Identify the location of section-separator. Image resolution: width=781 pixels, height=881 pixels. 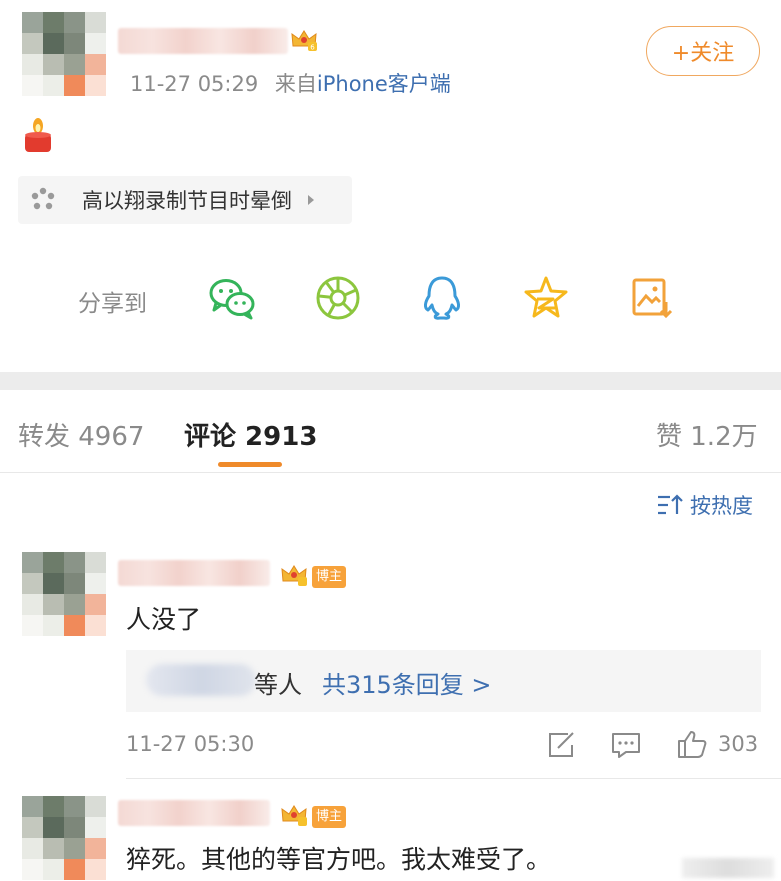
(390, 381).